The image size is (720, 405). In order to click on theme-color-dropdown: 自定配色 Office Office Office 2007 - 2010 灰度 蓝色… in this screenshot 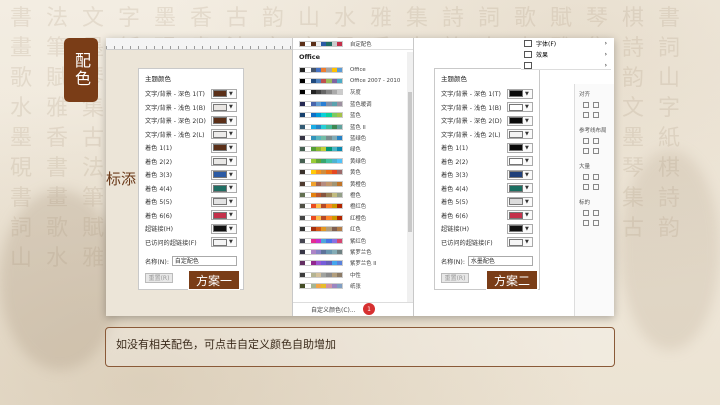, I will do `click(353, 177)`.